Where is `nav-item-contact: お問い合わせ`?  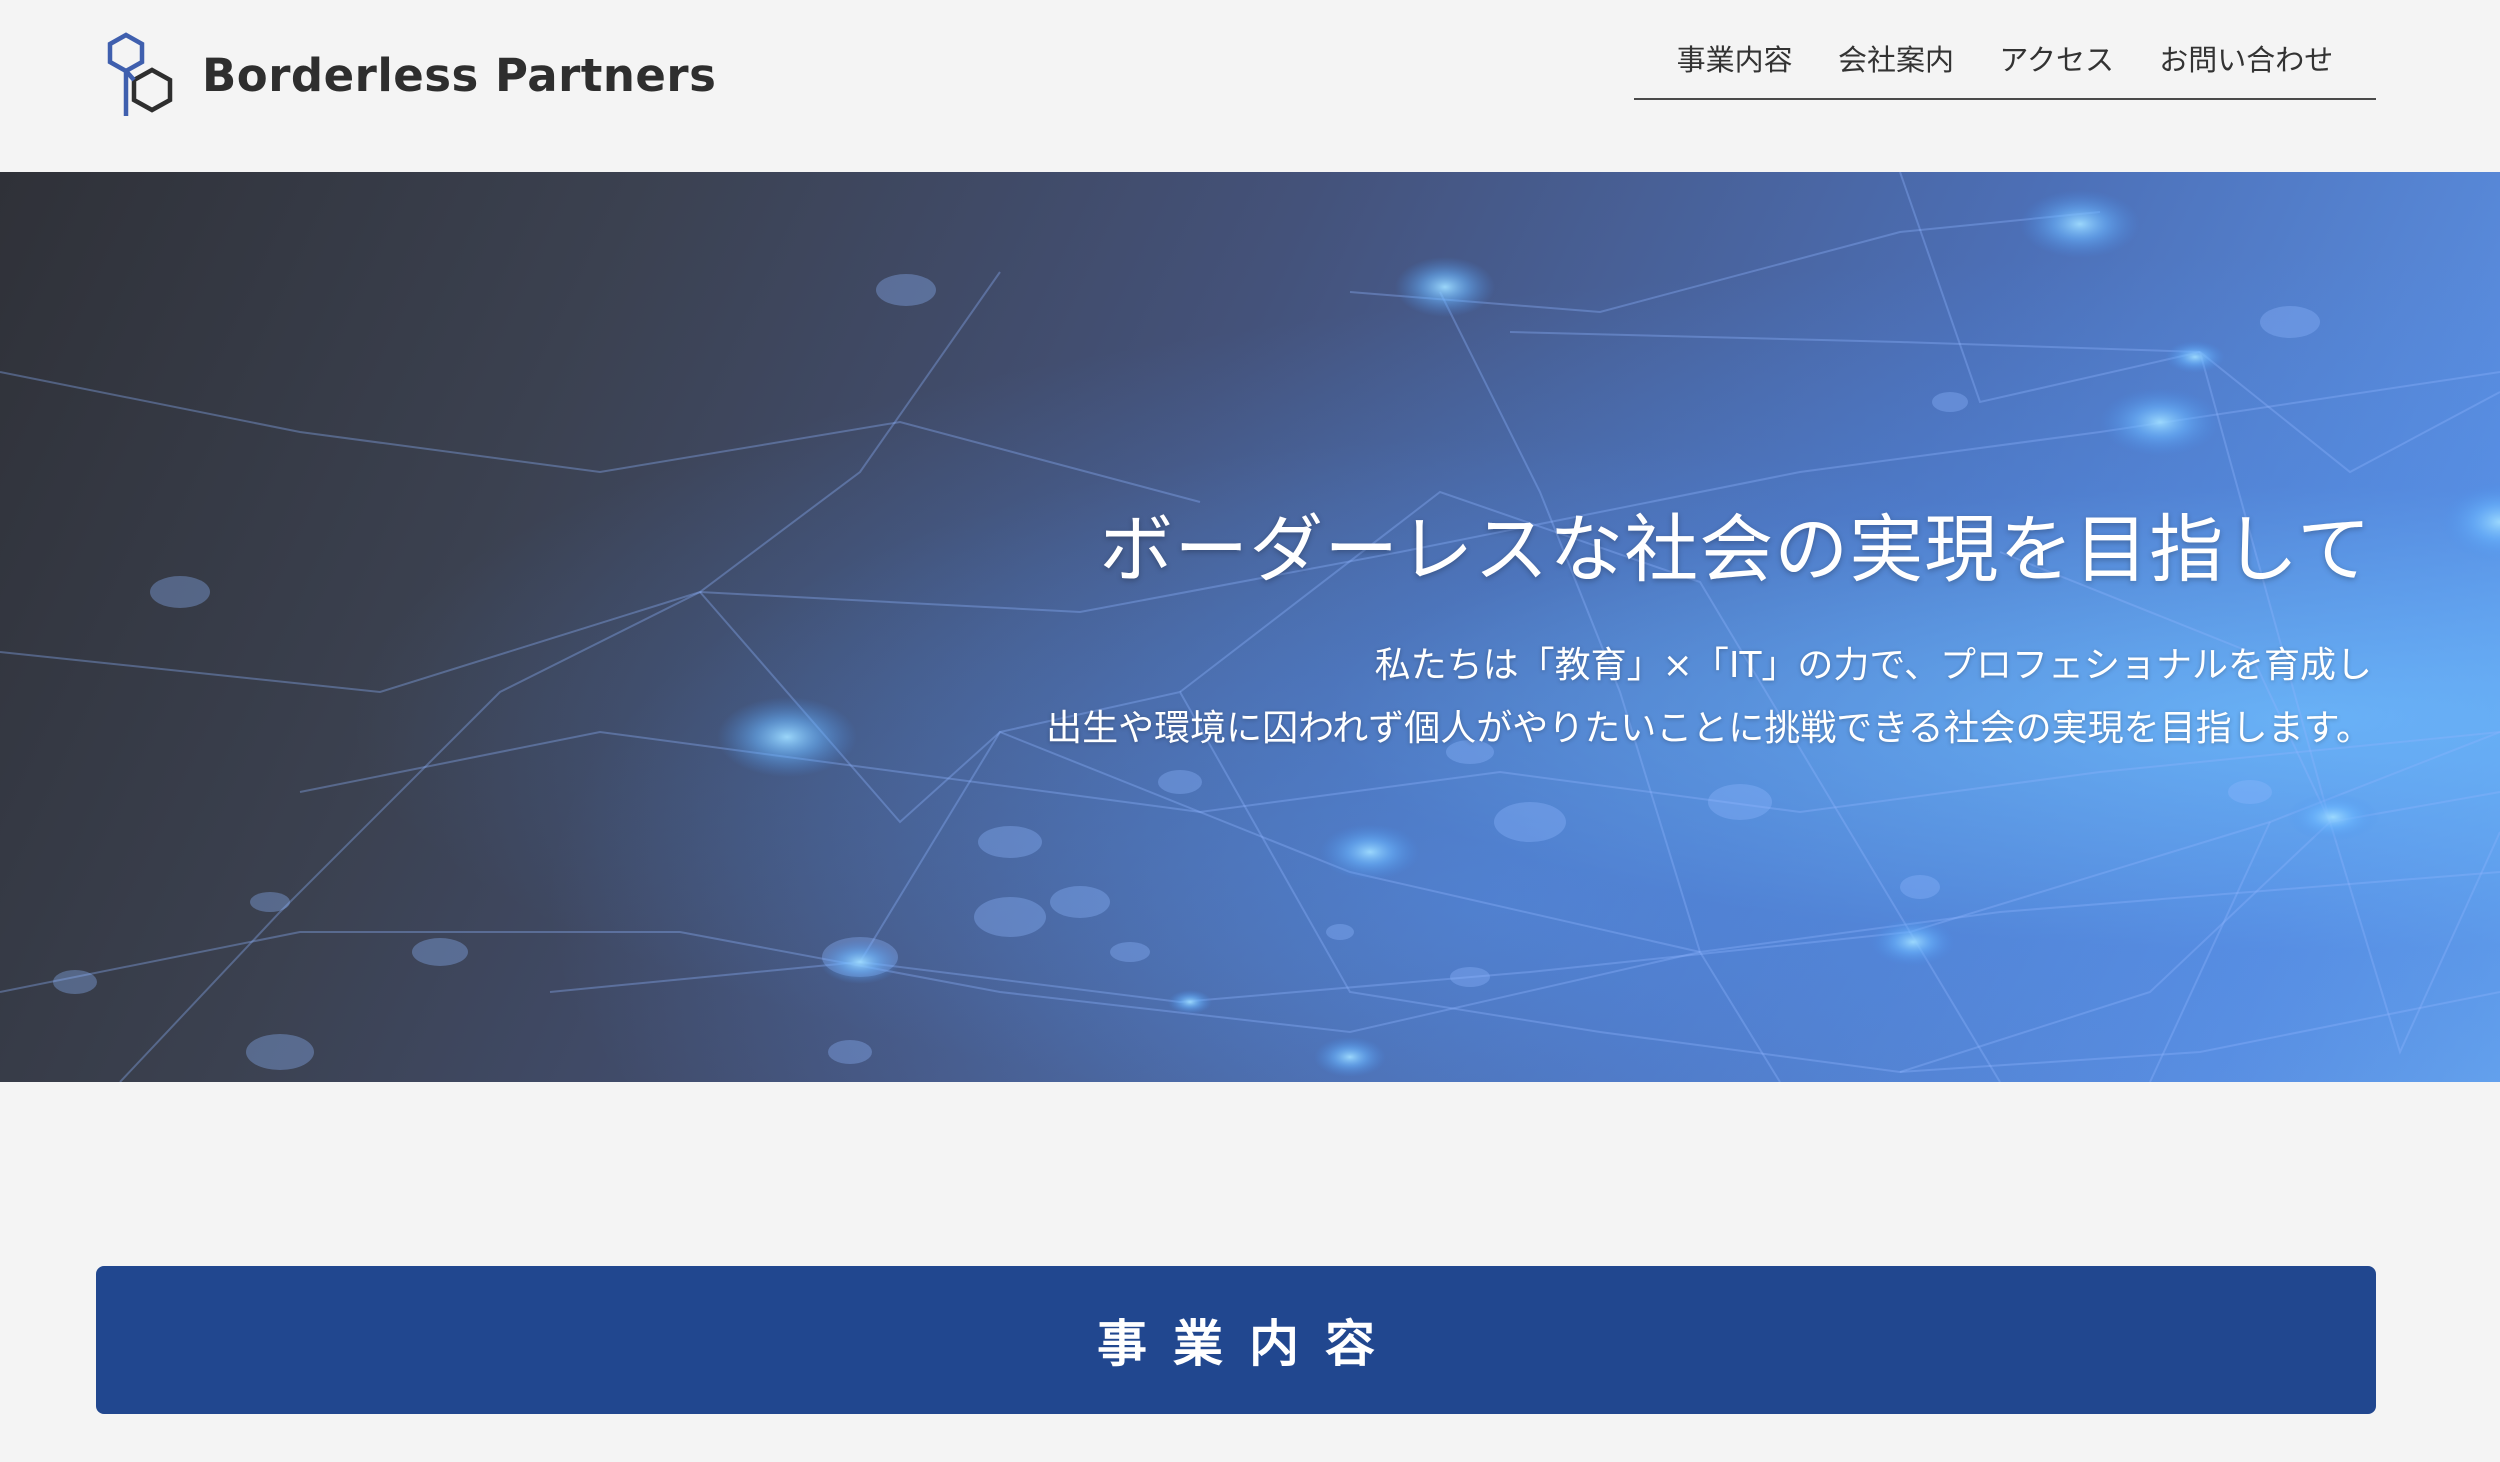 nav-item-contact: お問い合わせ is located at coordinates (2246, 63).